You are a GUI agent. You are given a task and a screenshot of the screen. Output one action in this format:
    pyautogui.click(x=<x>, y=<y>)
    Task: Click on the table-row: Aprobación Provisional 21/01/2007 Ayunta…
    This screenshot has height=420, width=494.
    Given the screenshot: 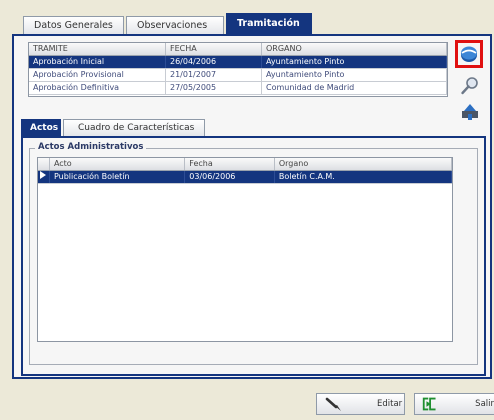 What is the action you would take?
    pyautogui.click(x=238, y=75)
    